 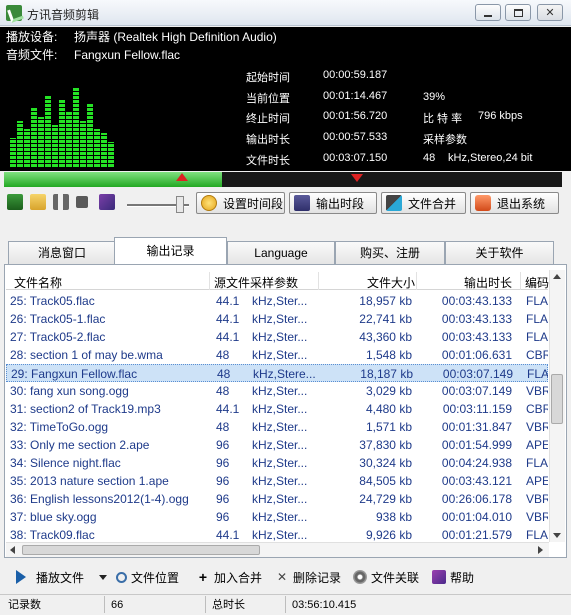 What do you see at coordinates (385, 463) in the screenshot?
I see `file-size-cell: 30,324 kb` at bounding box center [385, 463].